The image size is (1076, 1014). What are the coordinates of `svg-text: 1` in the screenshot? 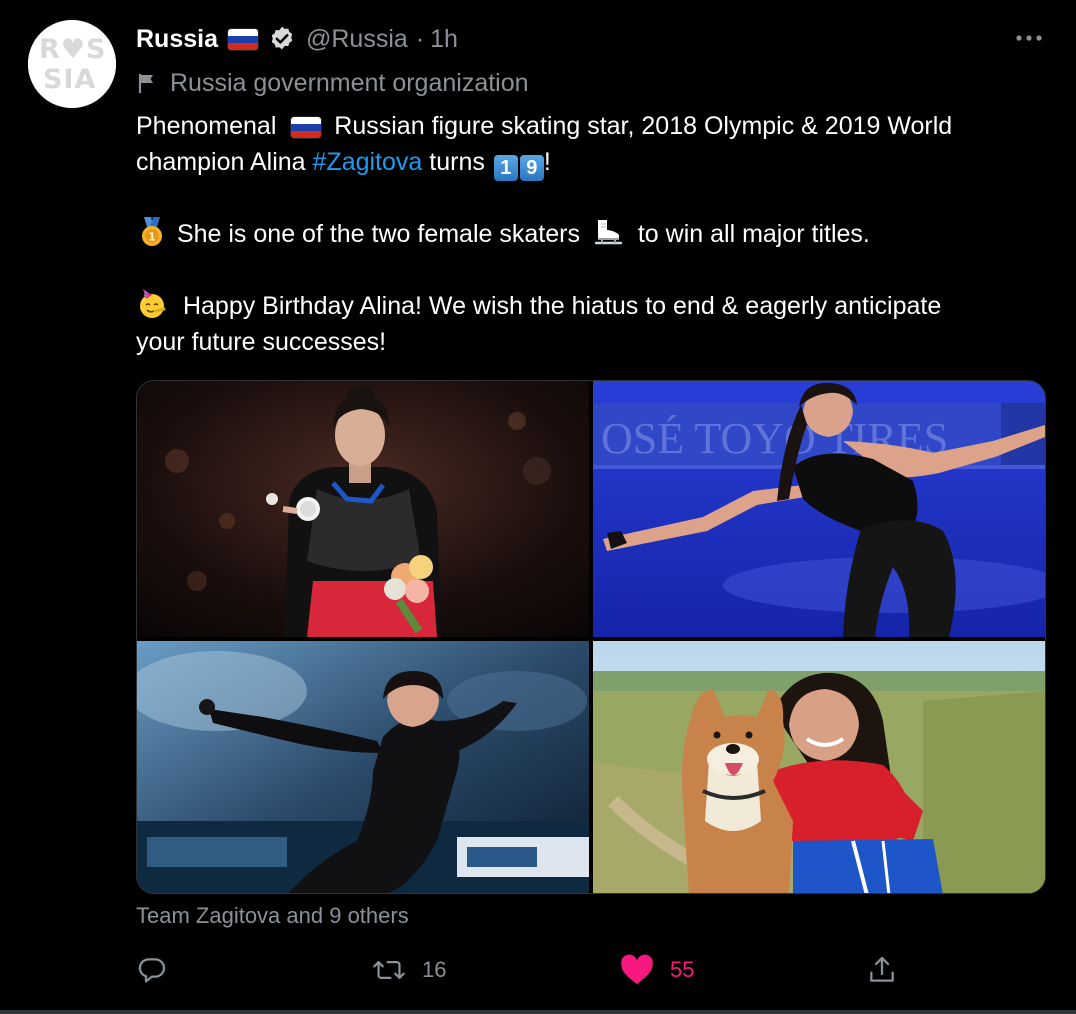 It's located at (152, 237).